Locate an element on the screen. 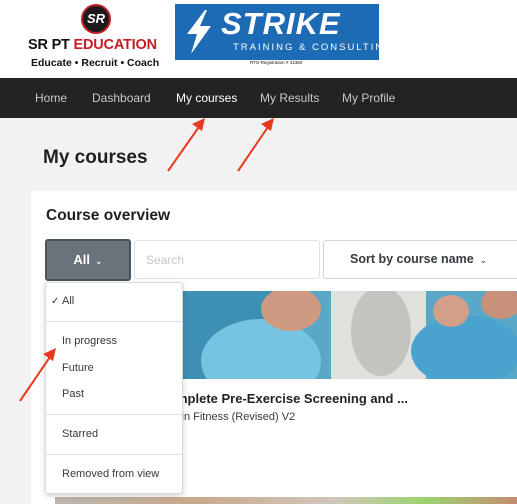 Image resolution: width=517 pixels, height=504 pixels. next-course-image is located at coordinates (286, 500).